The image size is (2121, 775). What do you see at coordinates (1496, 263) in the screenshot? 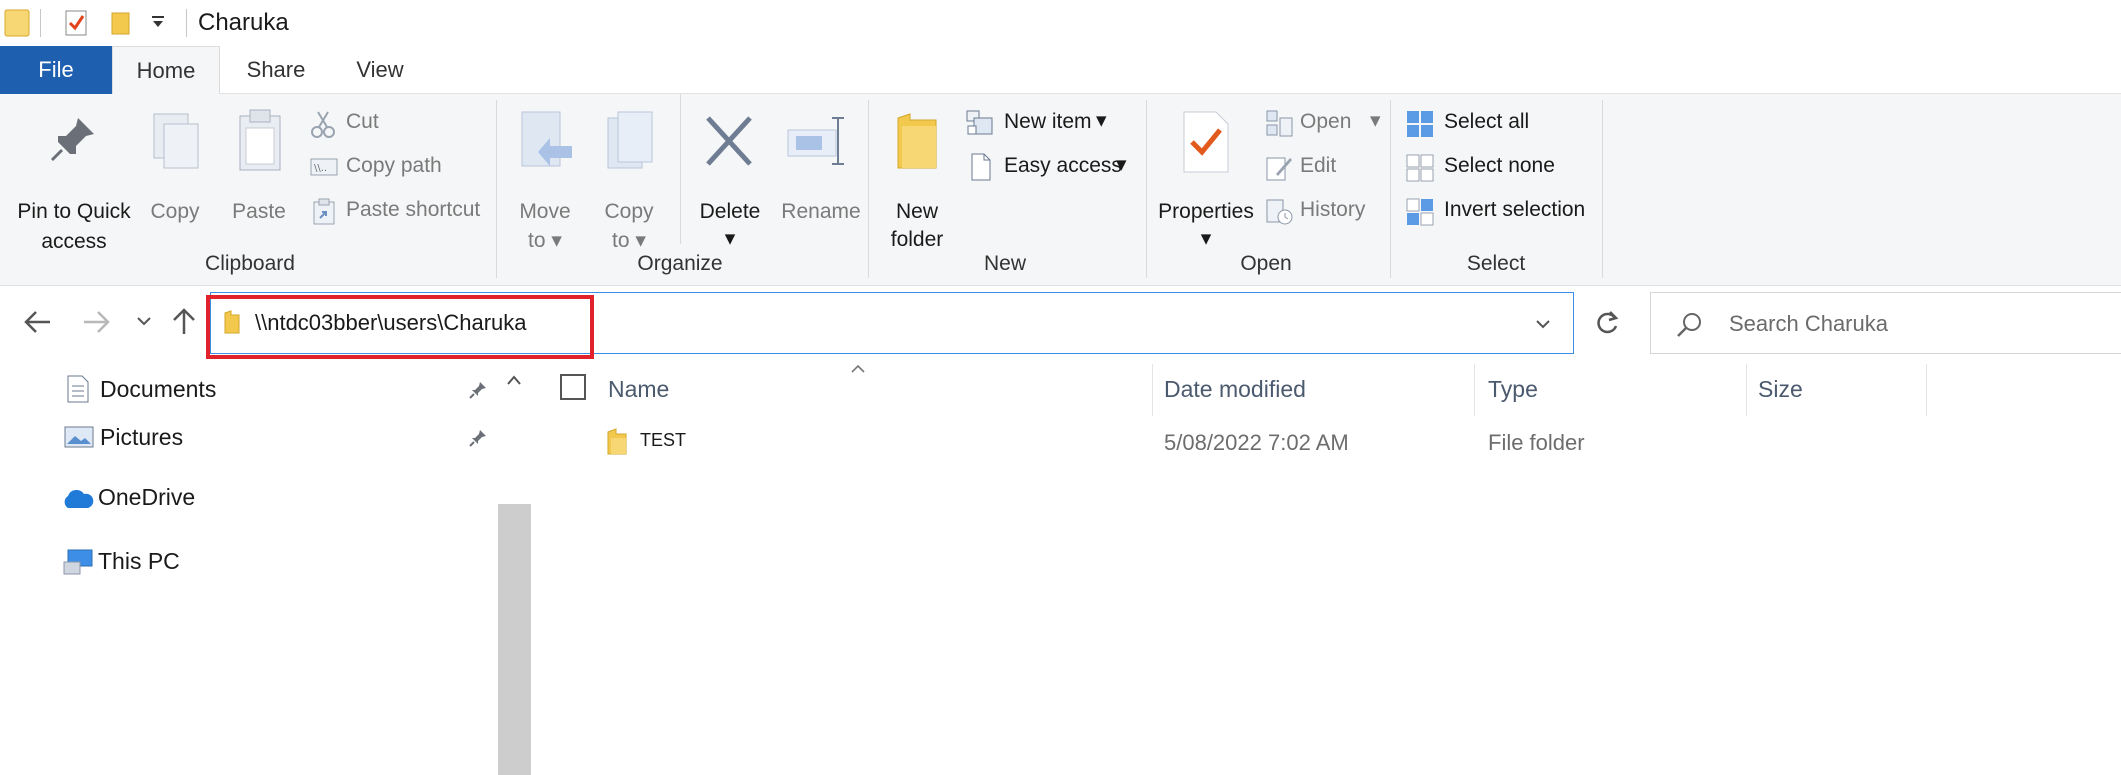
I see `select-group-label: Select` at bounding box center [1496, 263].